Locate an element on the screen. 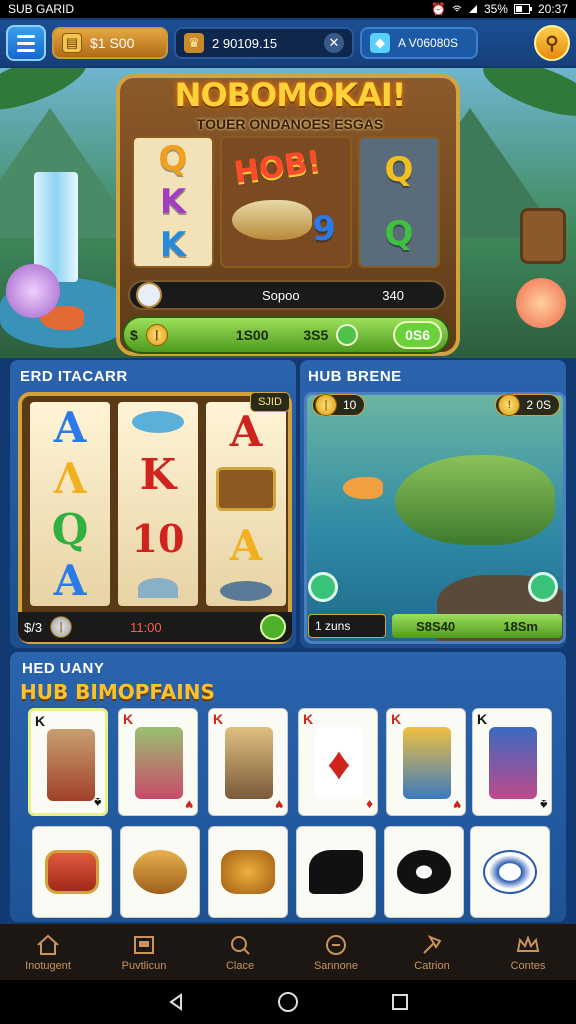  fish-scene-footer: 1 zuns S8S40 18Sm is located at coordinates (435, 626).